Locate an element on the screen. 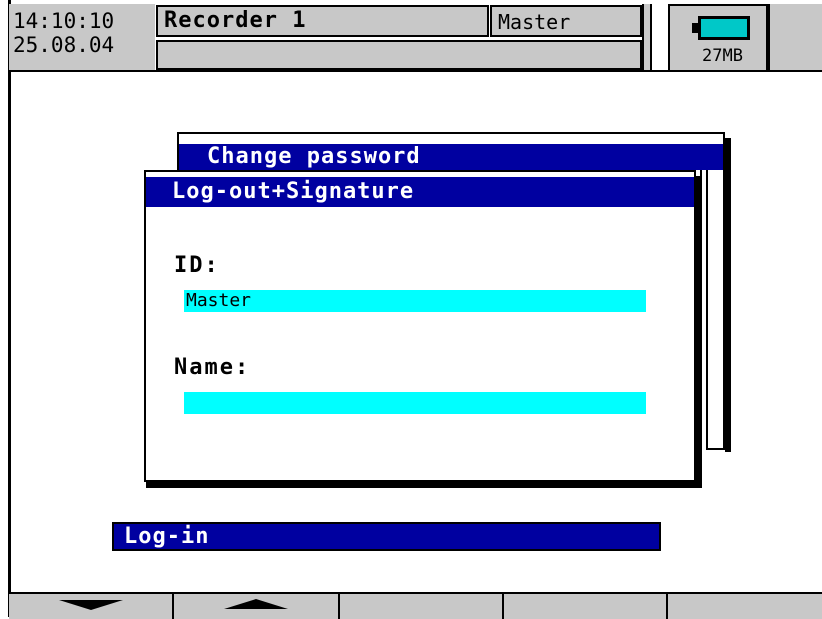 This screenshot has height=619, width=822. screen-frame-left is located at coordinates (9, 308).